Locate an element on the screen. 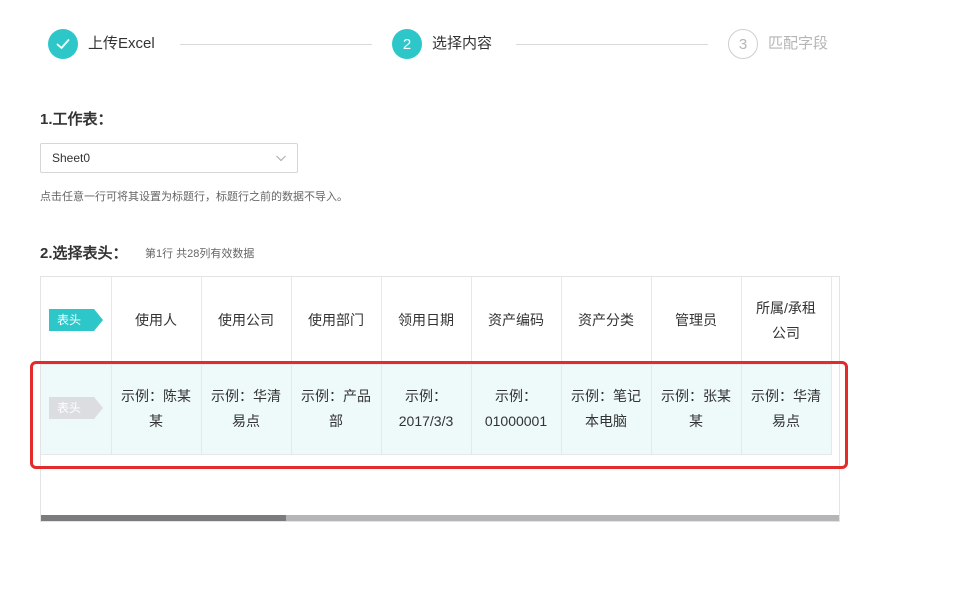 This screenshot has width=973, height=616. step-3-number: 3 is located at coordinates (743, 44).